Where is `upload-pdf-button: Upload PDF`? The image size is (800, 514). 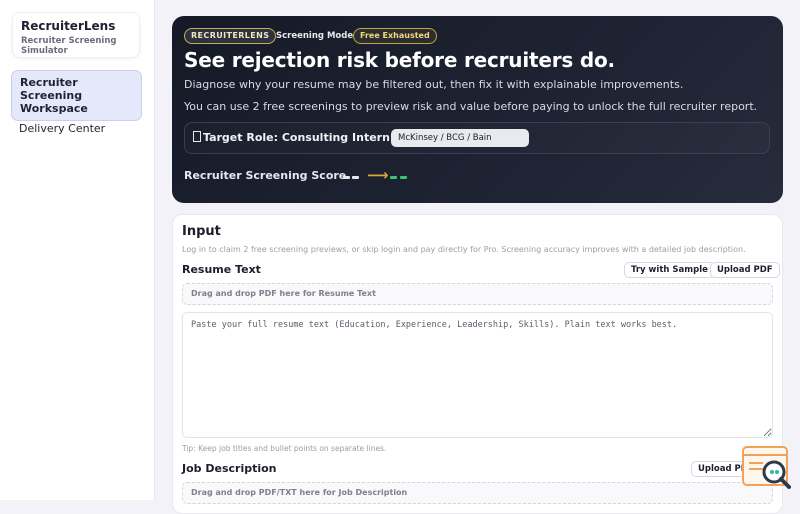
upload-pdf-button: Upload PDF is located at coordinates (745, 270).